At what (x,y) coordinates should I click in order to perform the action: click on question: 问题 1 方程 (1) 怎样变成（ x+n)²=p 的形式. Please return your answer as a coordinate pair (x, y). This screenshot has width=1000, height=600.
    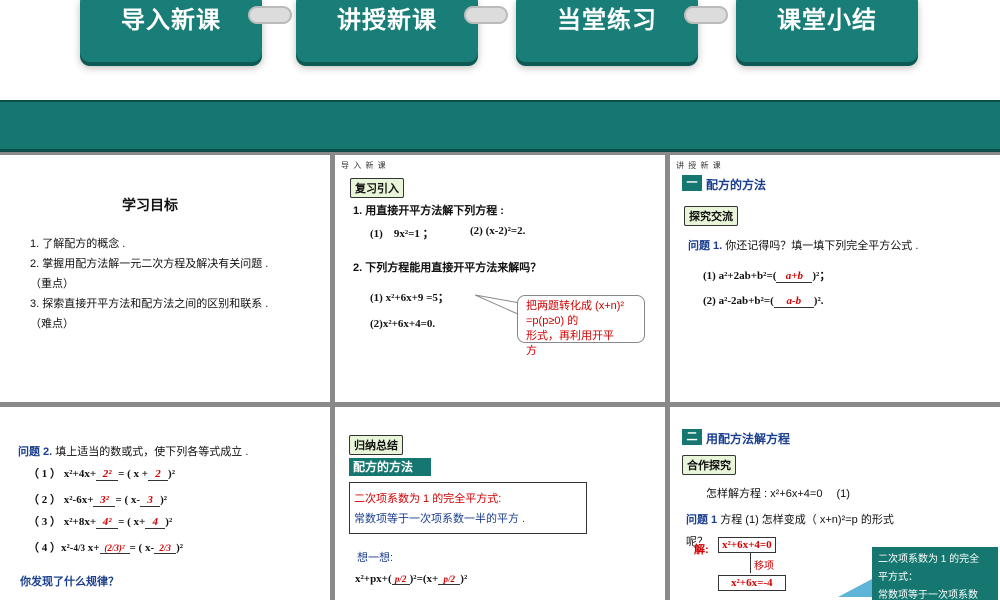
    Looking at the image, I should click on (790, 519).